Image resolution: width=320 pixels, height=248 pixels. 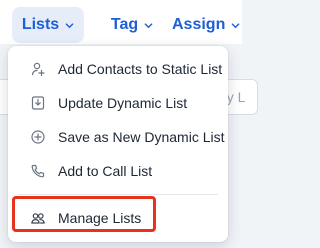 I want to click on lists-button: Lists, so click(x=48, y=25).